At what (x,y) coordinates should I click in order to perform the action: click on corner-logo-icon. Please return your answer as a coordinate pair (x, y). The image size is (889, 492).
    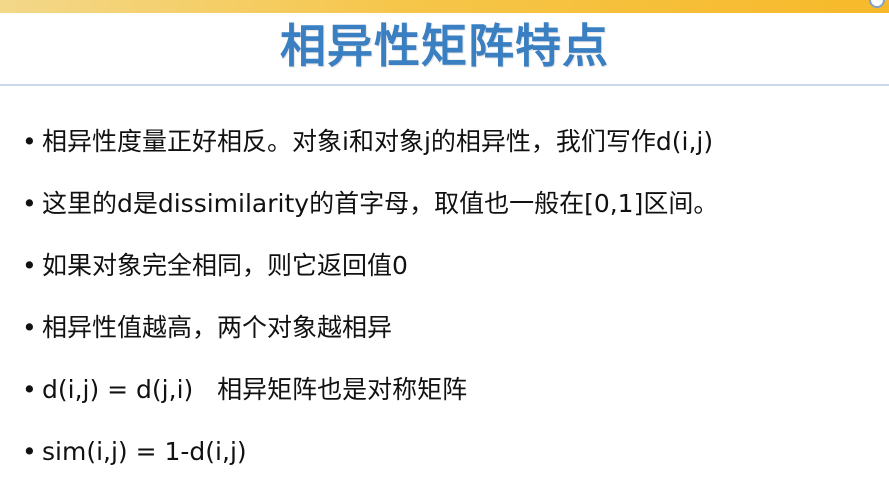
    Looking at the image, I should click on (876, 4).